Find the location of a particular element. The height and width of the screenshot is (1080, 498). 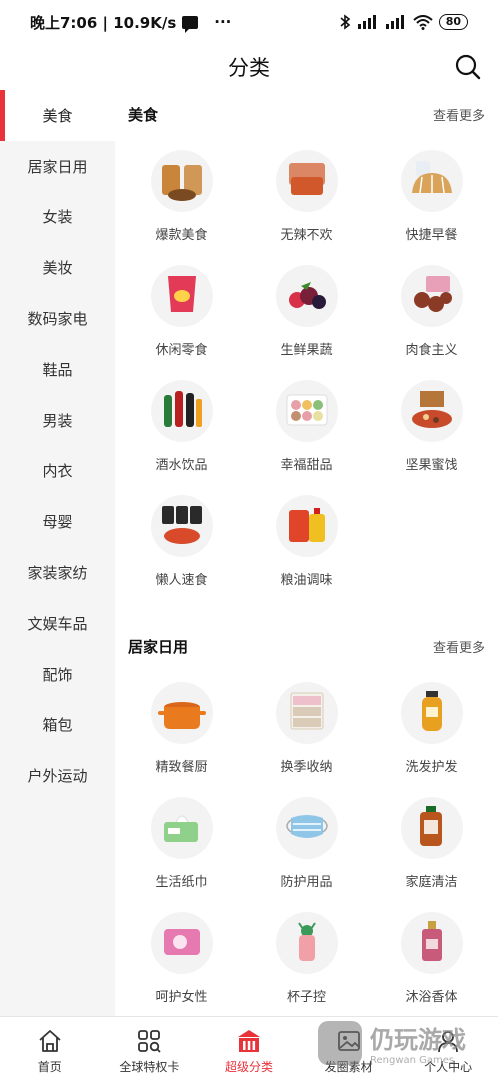

perfume-icon is located at coordinates (431, 941).